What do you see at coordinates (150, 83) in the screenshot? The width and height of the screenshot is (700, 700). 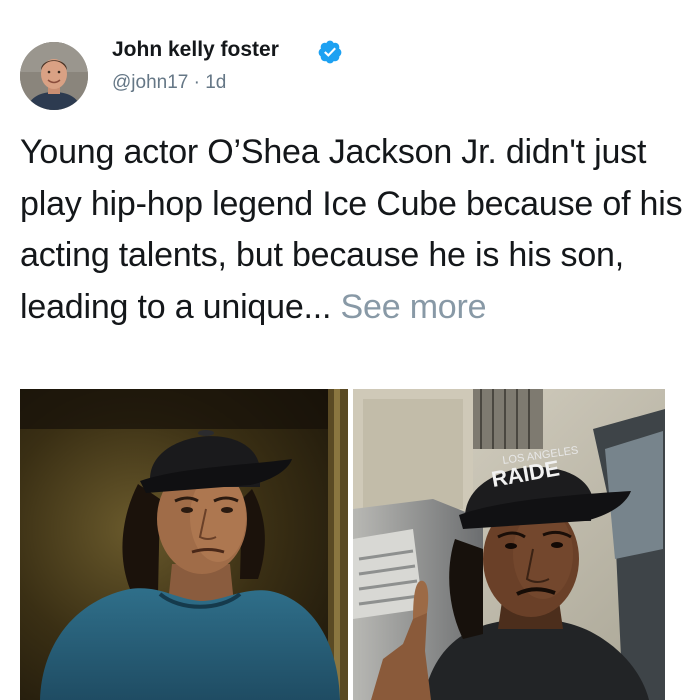 I see `author-handle: @john17` at bounding box center [150, 83].